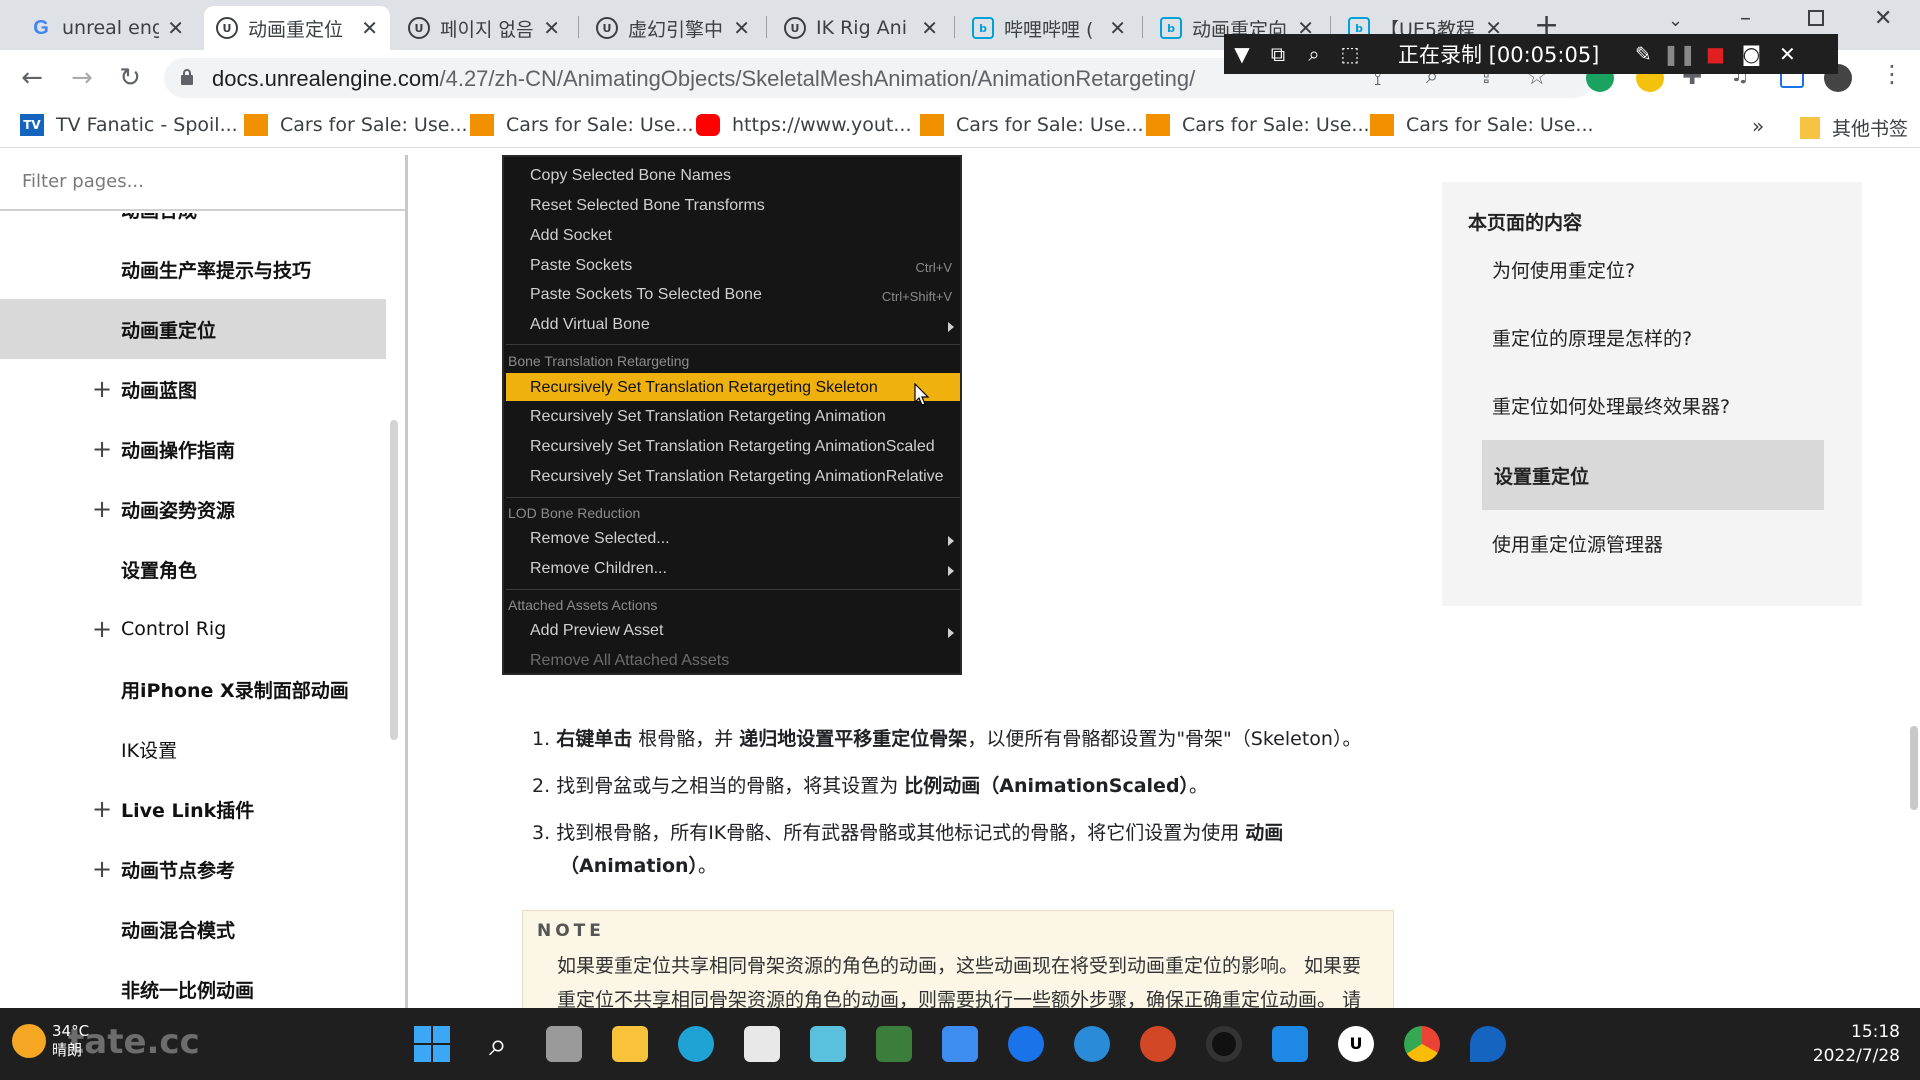 The width and height of the screenshot is (1920, 1080). What do you see at coordinates (1563, 269) in the screenshot?
I see `toc-item: 为何使用重定位?` at bounding box center [1563, 269].